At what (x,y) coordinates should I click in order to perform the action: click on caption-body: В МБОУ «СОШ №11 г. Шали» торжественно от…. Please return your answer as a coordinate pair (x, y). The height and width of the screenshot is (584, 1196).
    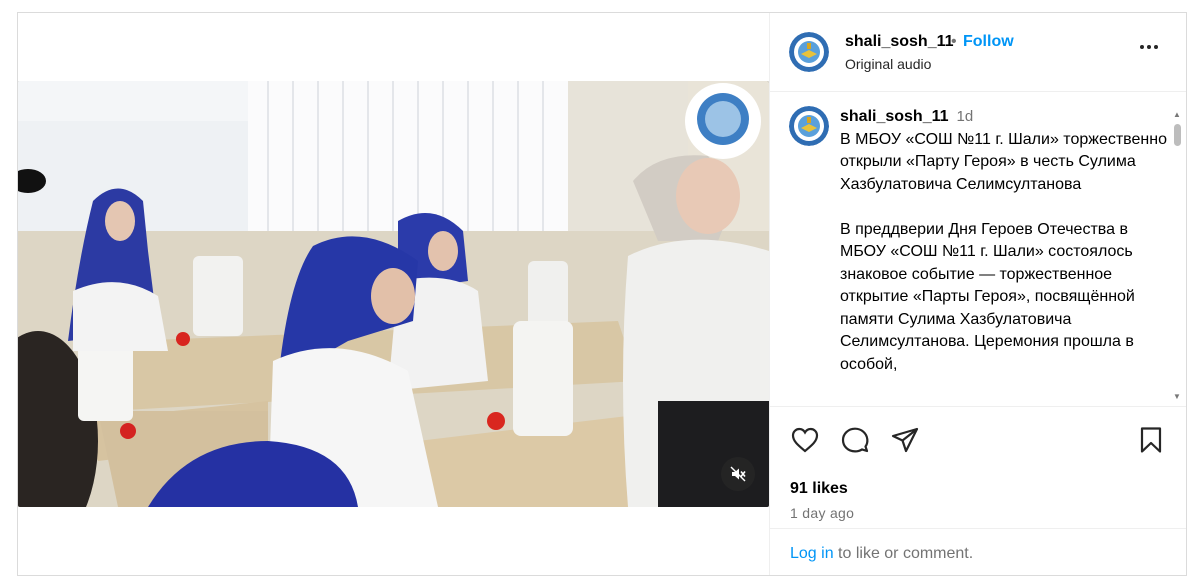
    Looking at the image, I should click on (1003, 251).